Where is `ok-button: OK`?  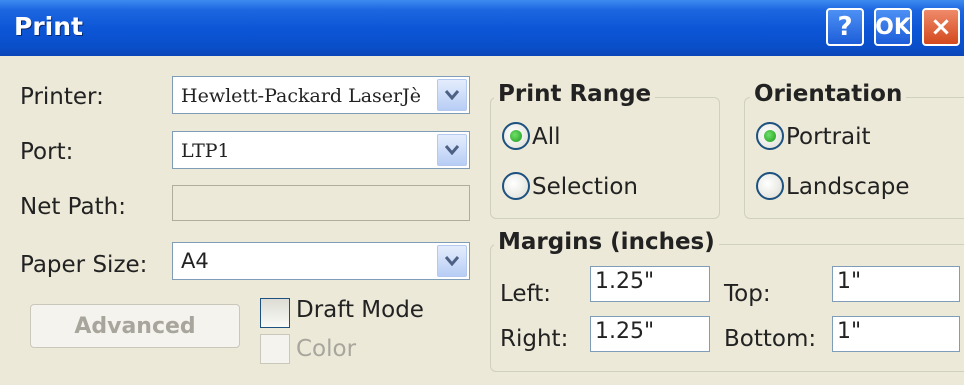
ok-button: OK is located at coordinates (893, 27).